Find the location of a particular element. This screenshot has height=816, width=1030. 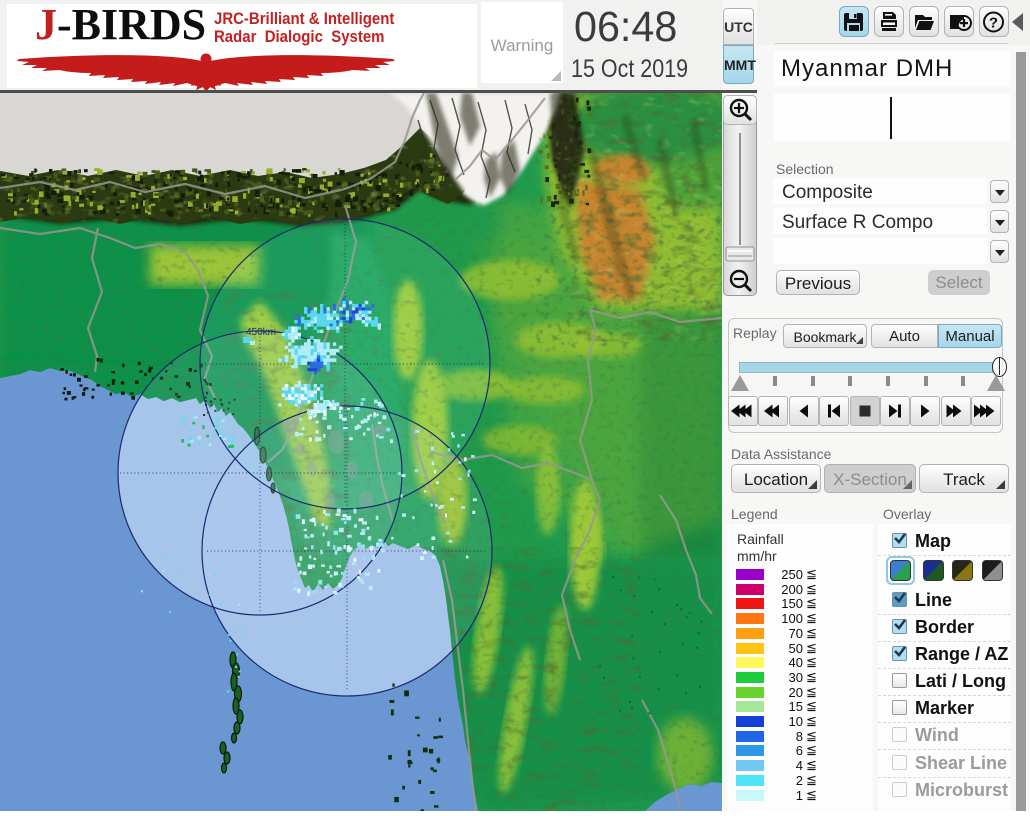

svg-text: 450km is located at coordinates (261, 332).